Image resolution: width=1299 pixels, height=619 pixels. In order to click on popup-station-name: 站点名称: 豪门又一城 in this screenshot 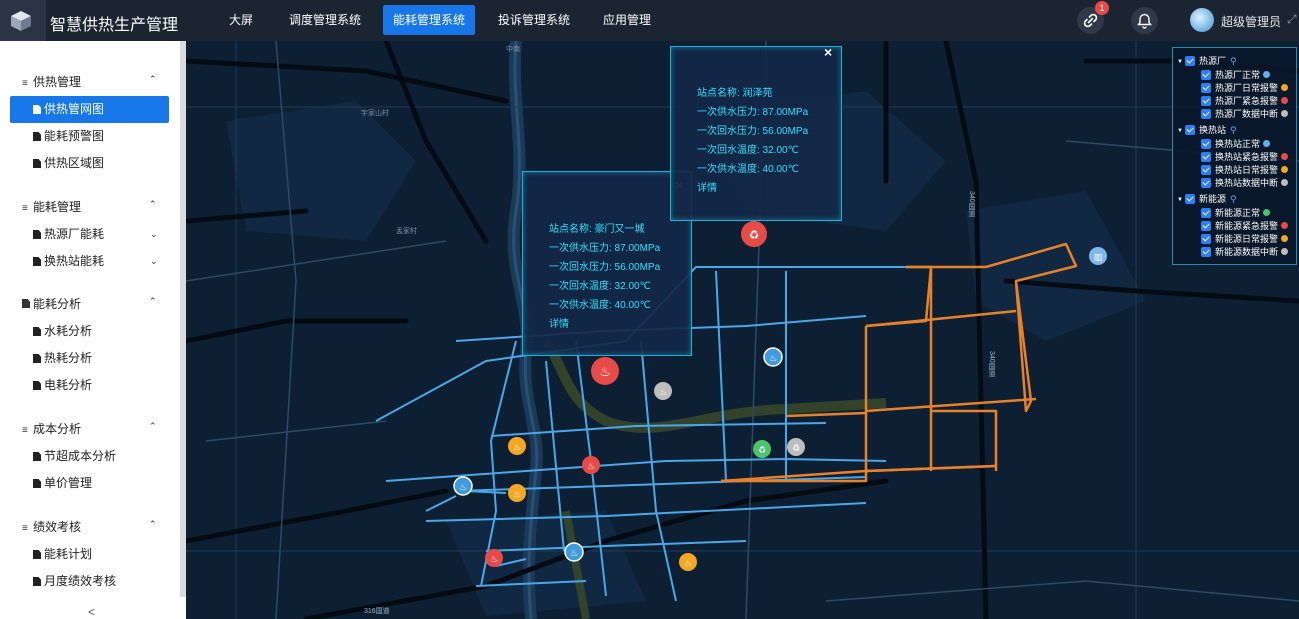, I will do `click(597, 229)`.